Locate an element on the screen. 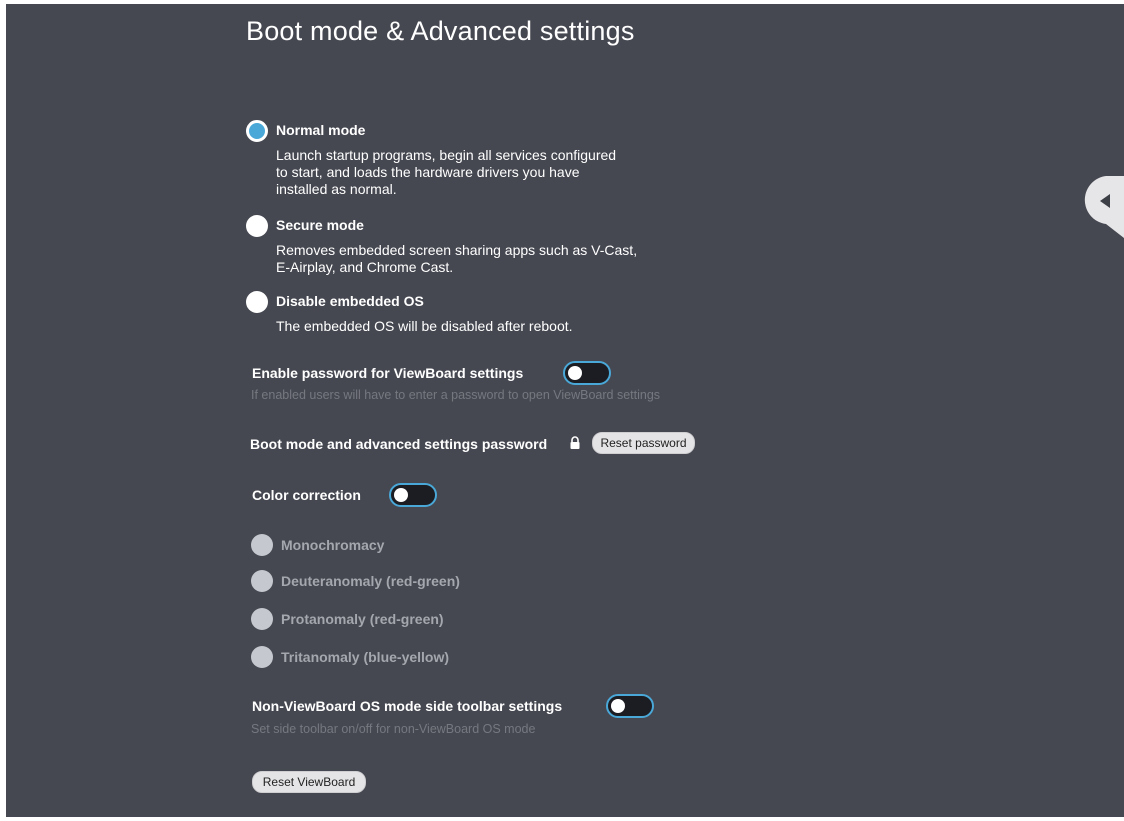 The image size is (1124, 821). protanomaly-radio is located at coordinates (262, 619).